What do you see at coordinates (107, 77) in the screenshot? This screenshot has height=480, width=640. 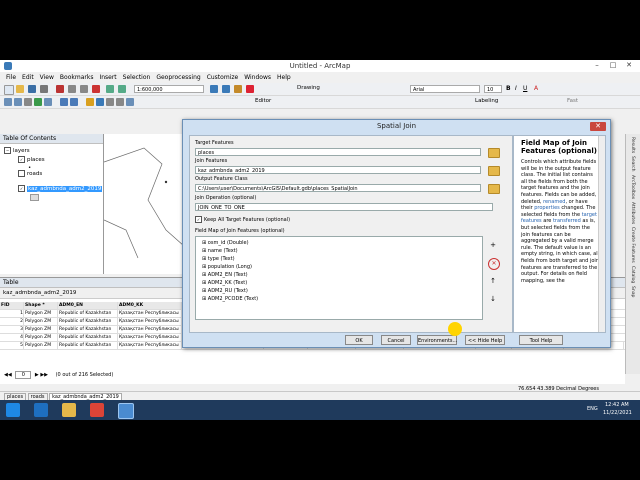 I see `menu-insert: Insert` at bounding box center [107, 77].